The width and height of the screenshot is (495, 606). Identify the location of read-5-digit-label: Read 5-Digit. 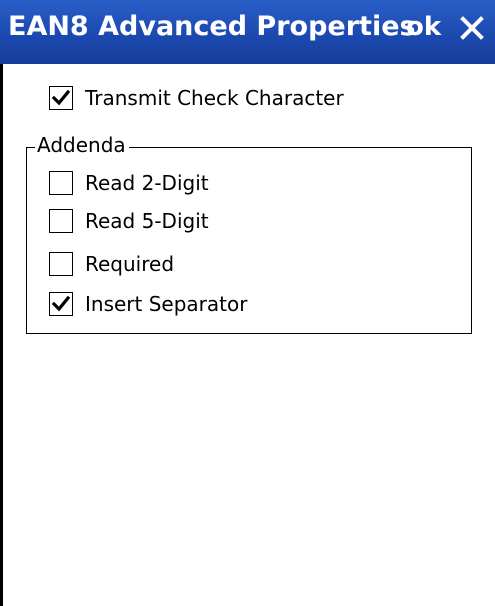
(147, 221).